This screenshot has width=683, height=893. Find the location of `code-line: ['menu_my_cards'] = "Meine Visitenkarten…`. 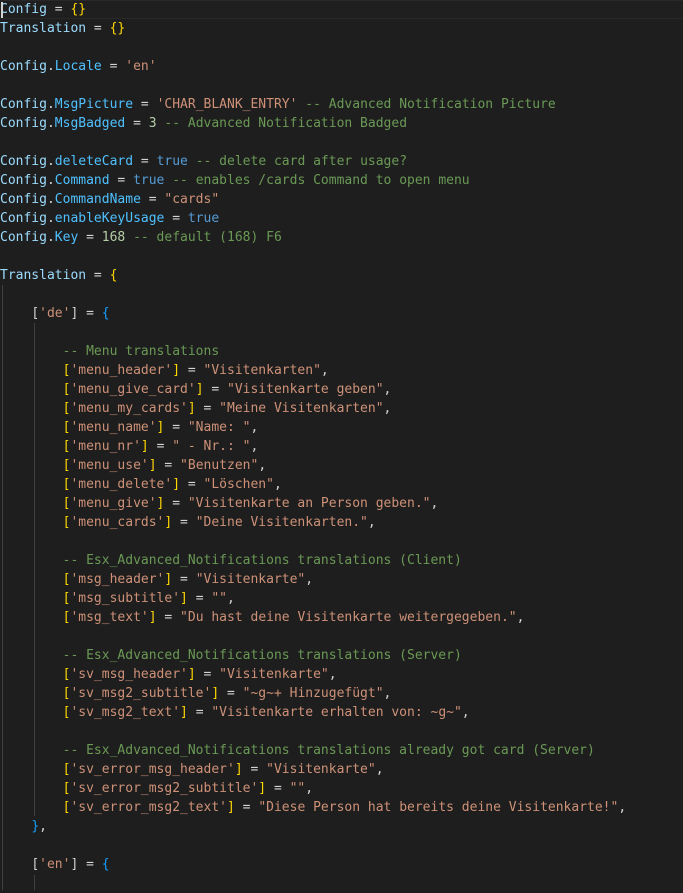

code-line: ['menu_my_cards'] = "Meine Visitenkarten… is located at coordinates (341, 408).